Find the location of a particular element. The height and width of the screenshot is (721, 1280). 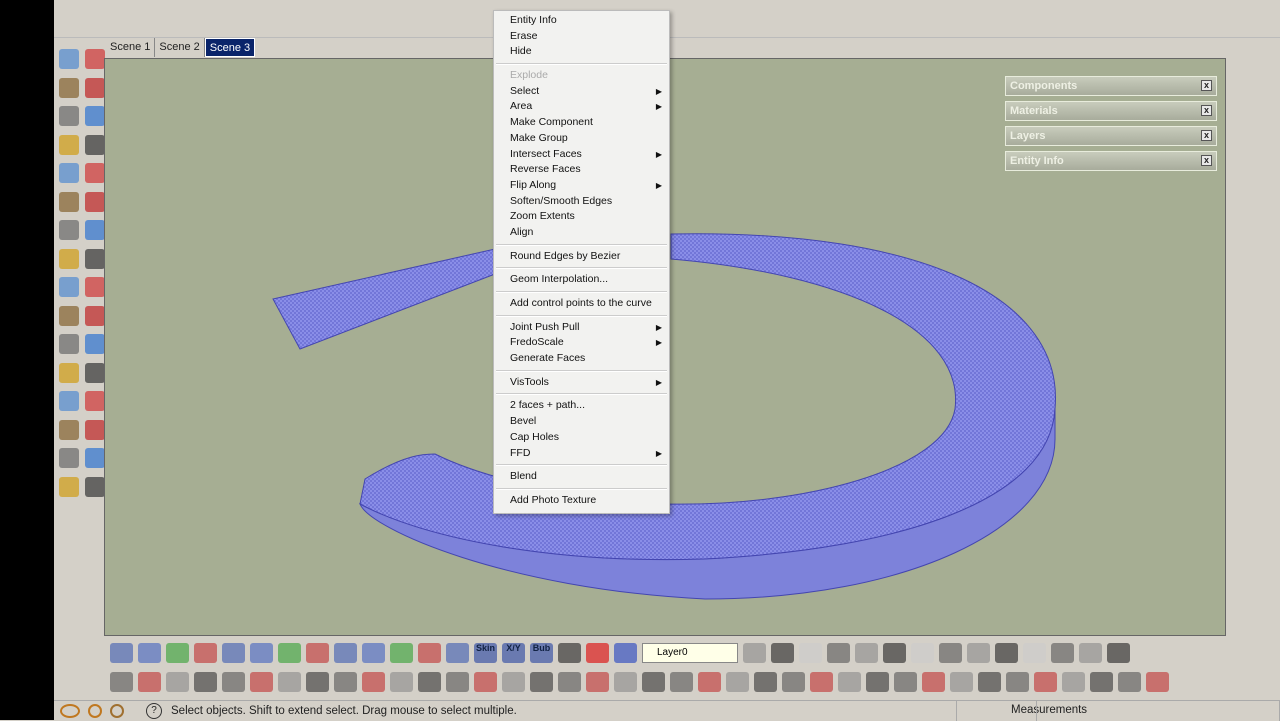

tray-entity-info: Entity Info x is located at coordinates (1111, 161).